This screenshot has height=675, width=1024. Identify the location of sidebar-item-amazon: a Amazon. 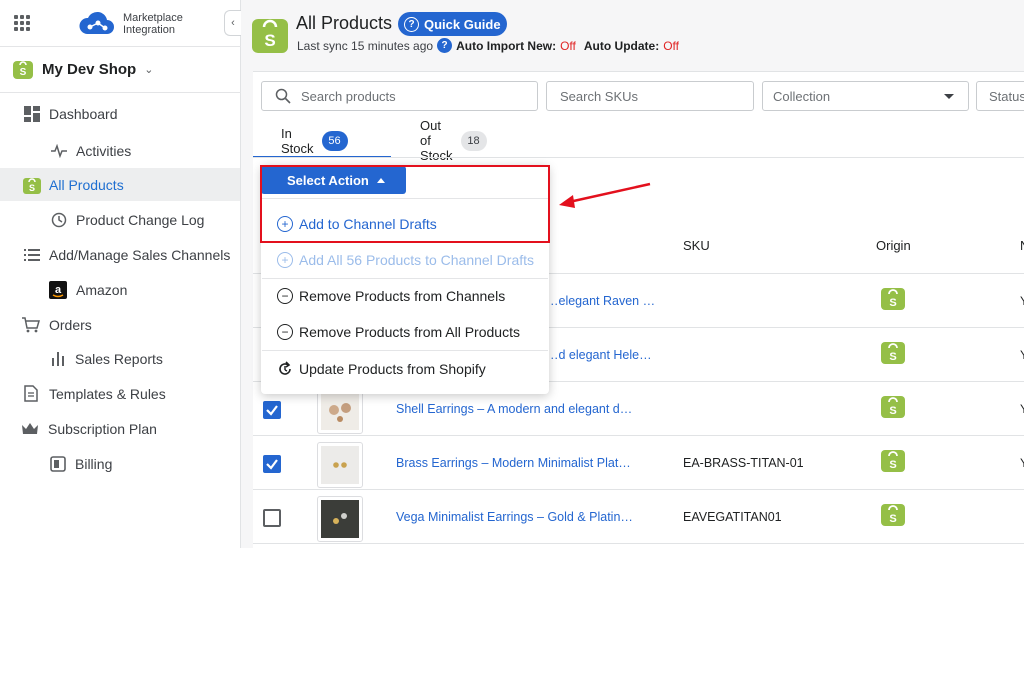
(120, 289).